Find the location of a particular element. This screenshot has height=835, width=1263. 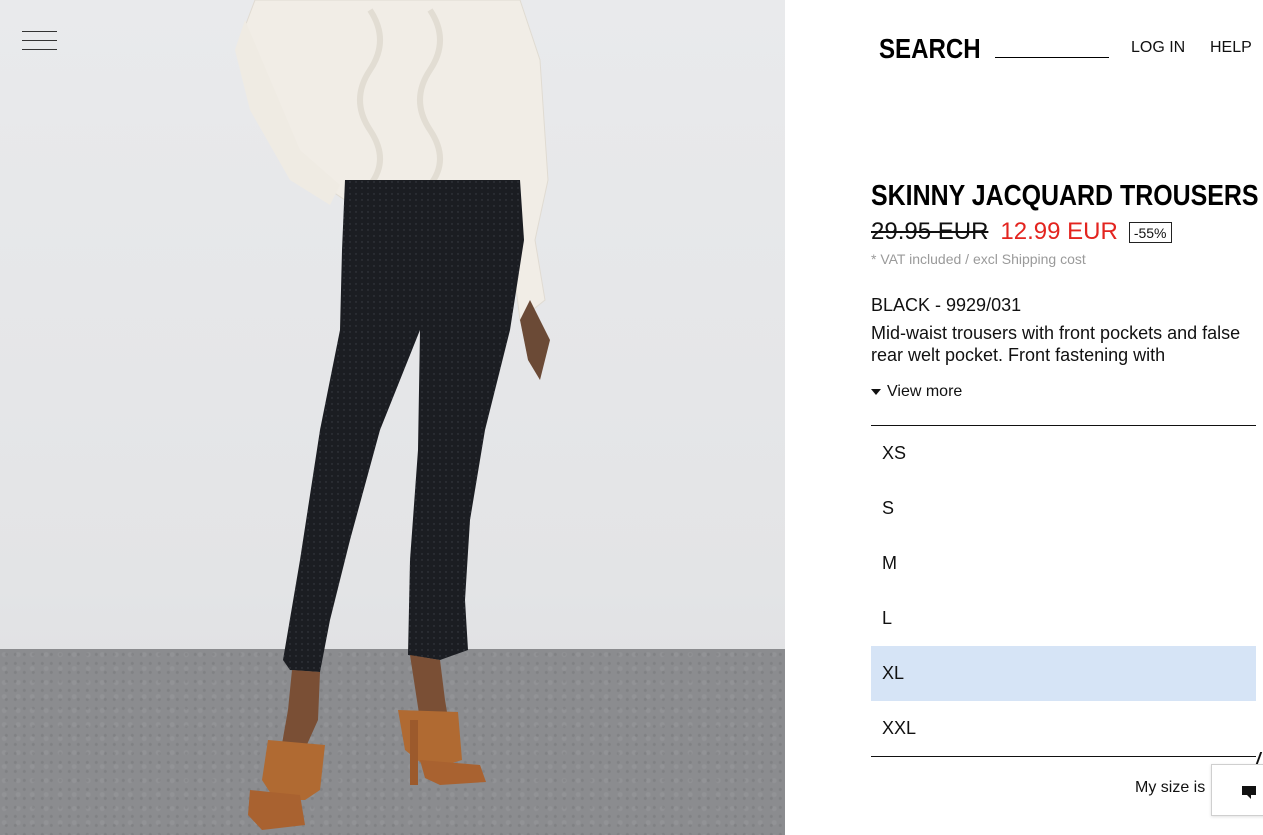

size-list: XS S M L XL XXL is located at coordinates (1063, 591).